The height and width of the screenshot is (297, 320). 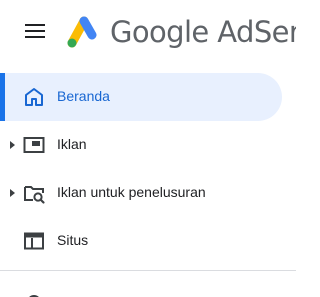 What do you see at coordinates (148, 145) in the screenshot?
I see `sidebar-item-iklan: Iklan` at bounding box center [148, 145].